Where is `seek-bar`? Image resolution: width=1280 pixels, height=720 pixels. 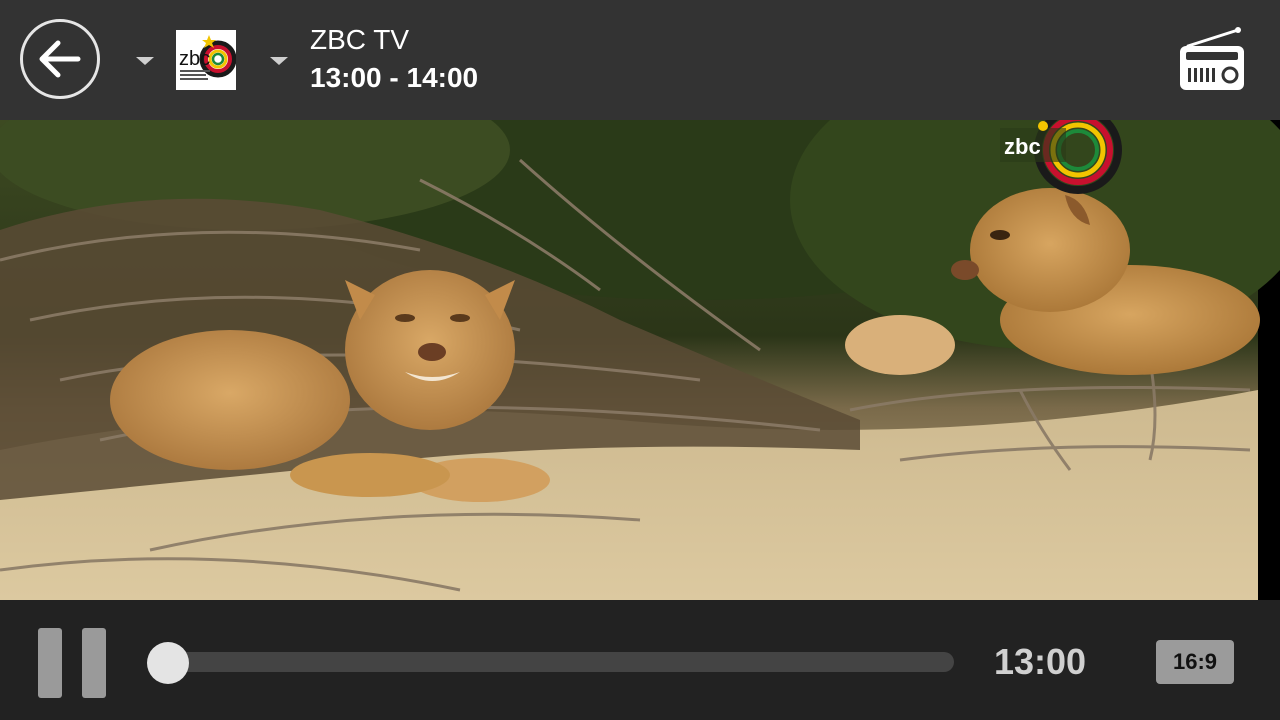 seek-bar is located at coordinates (561, 662).